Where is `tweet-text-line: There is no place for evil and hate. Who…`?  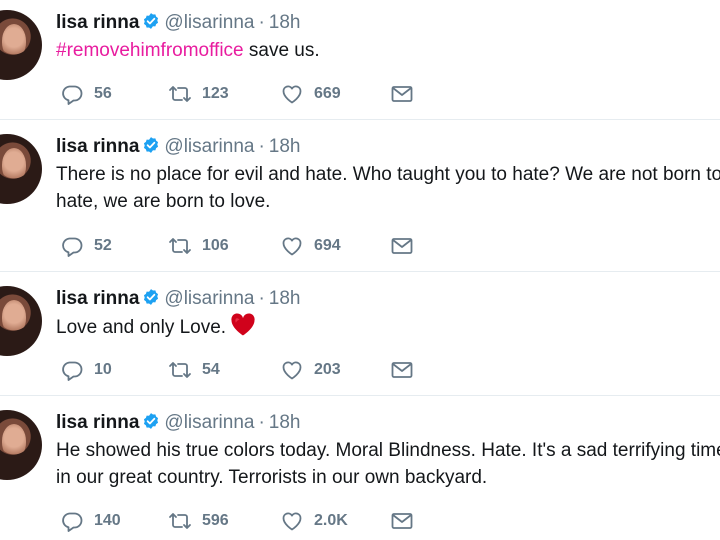 tweet-text-line: There is no place for evil and hate. Who… is located at coordinates (388, 174).